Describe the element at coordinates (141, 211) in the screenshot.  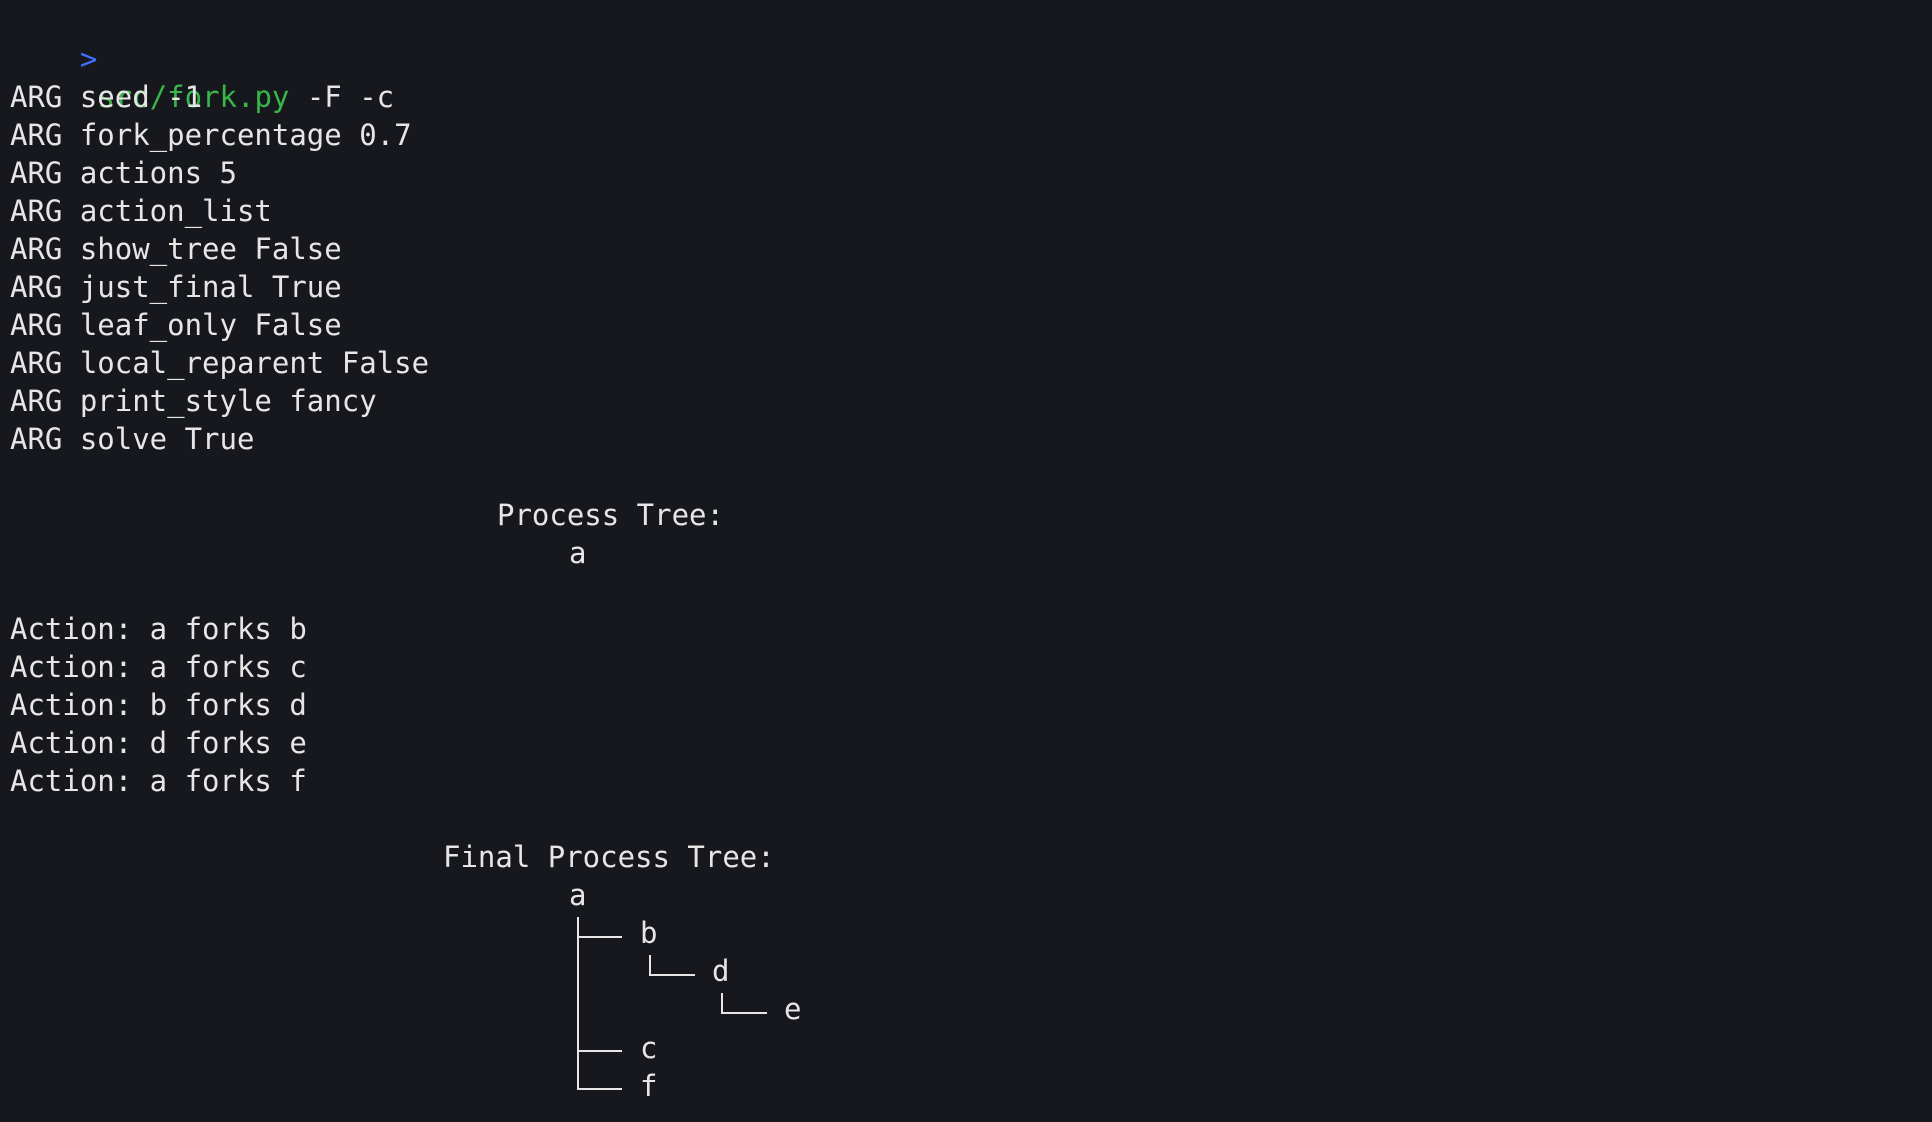
I see `arg-line: ARG action_list` at that location.